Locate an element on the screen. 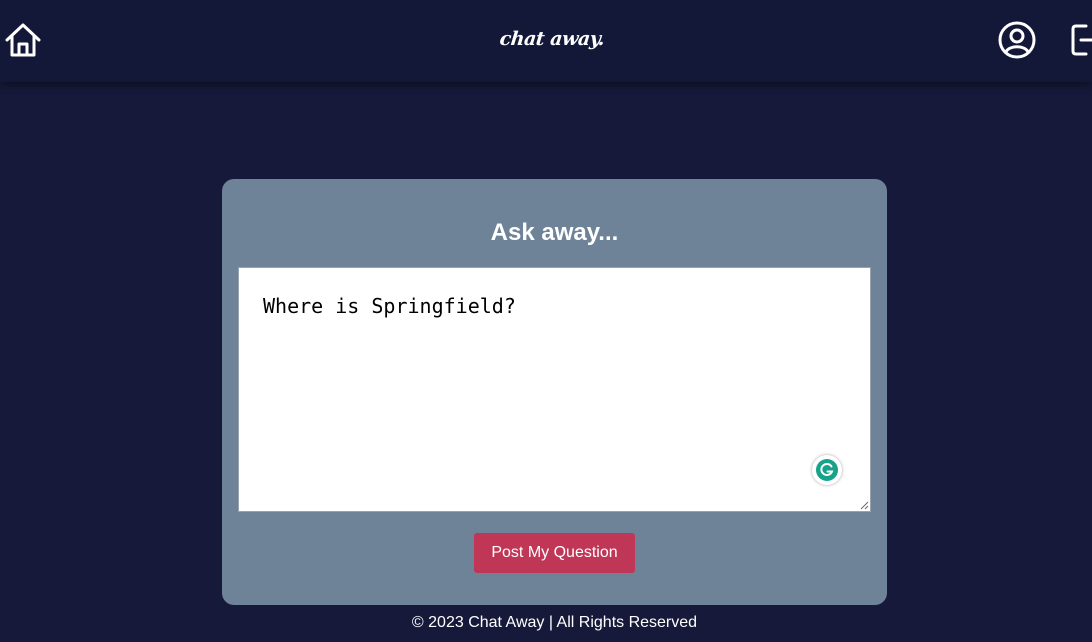 This screenshot has height=642, width=1092. logout-button is located at coordinates (1081, 40).